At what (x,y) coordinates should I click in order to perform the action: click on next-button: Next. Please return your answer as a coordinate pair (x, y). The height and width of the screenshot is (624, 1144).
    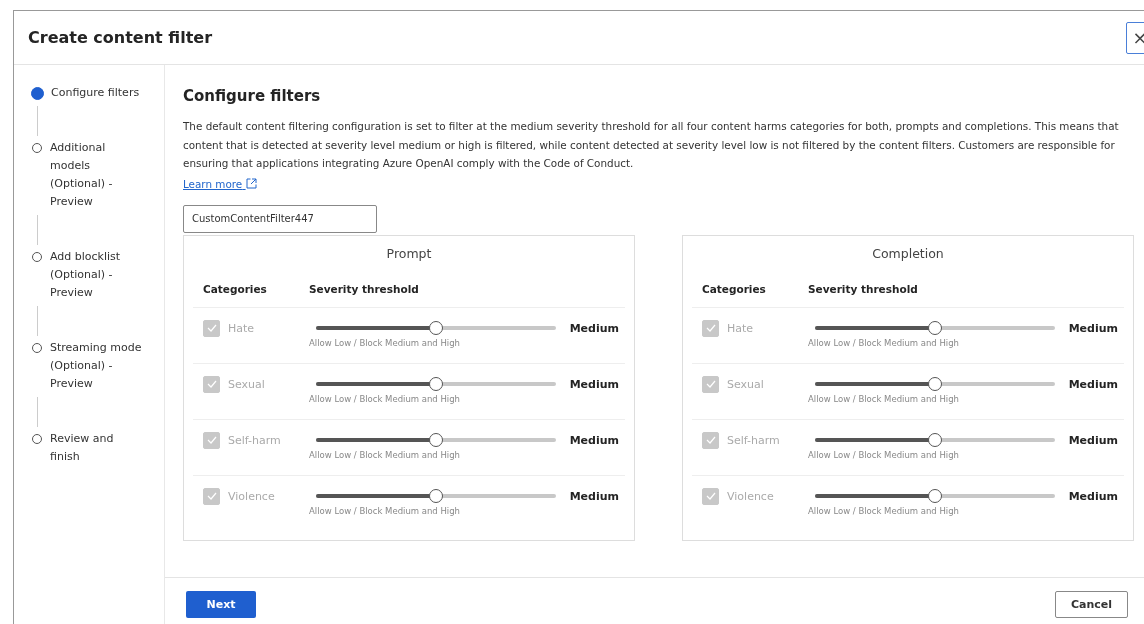
    Looking at the image, I should click on (221, 604).